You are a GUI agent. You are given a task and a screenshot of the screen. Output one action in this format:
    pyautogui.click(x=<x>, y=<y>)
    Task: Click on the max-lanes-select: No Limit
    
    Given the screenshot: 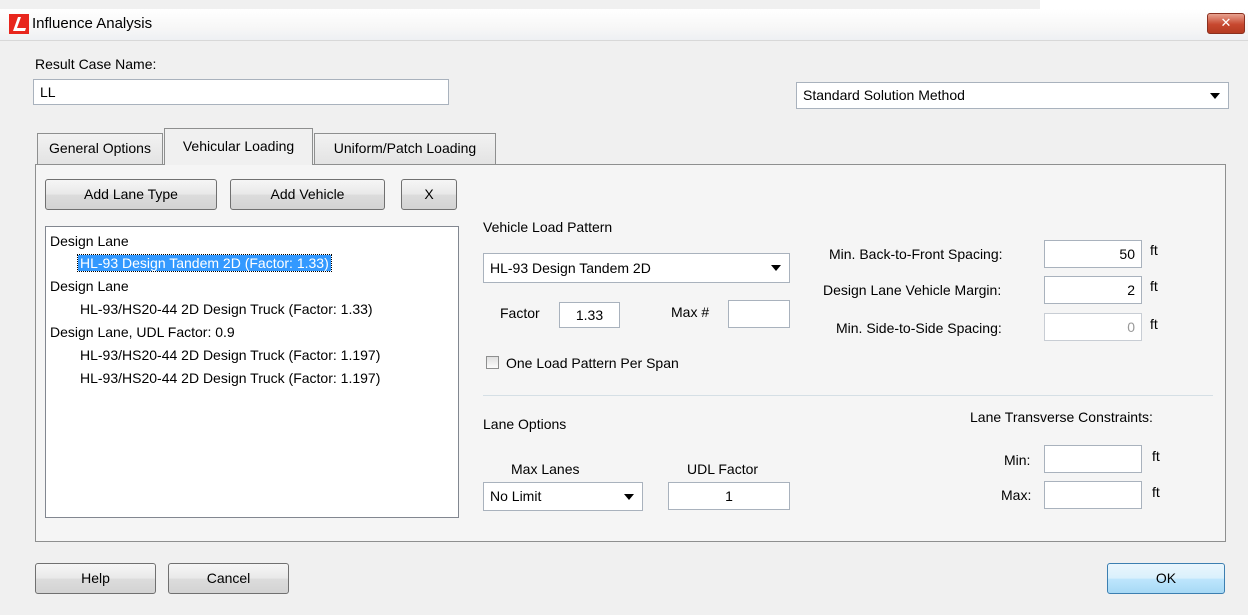 What is the action you would take?
    pyautogui.click(x=563, y=496)
    